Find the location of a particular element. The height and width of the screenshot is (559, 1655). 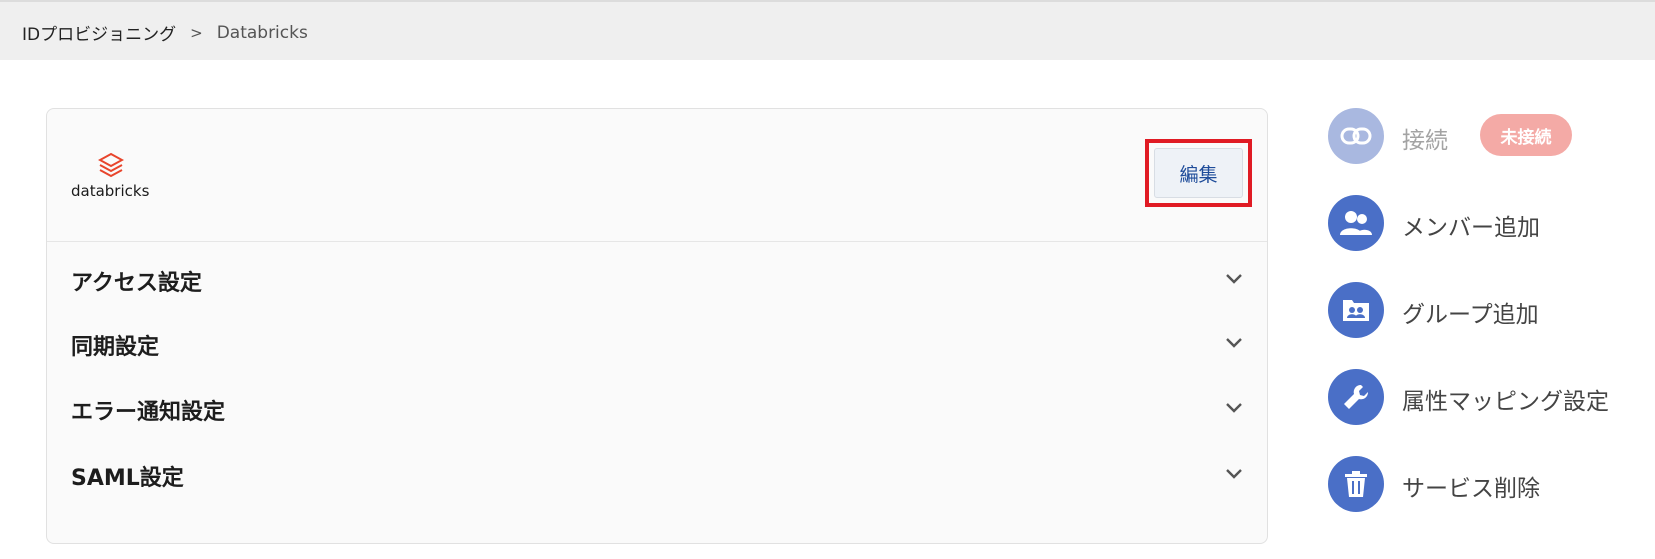

delete-service-button: サービス削除 is located at coordinates (1488, 484).